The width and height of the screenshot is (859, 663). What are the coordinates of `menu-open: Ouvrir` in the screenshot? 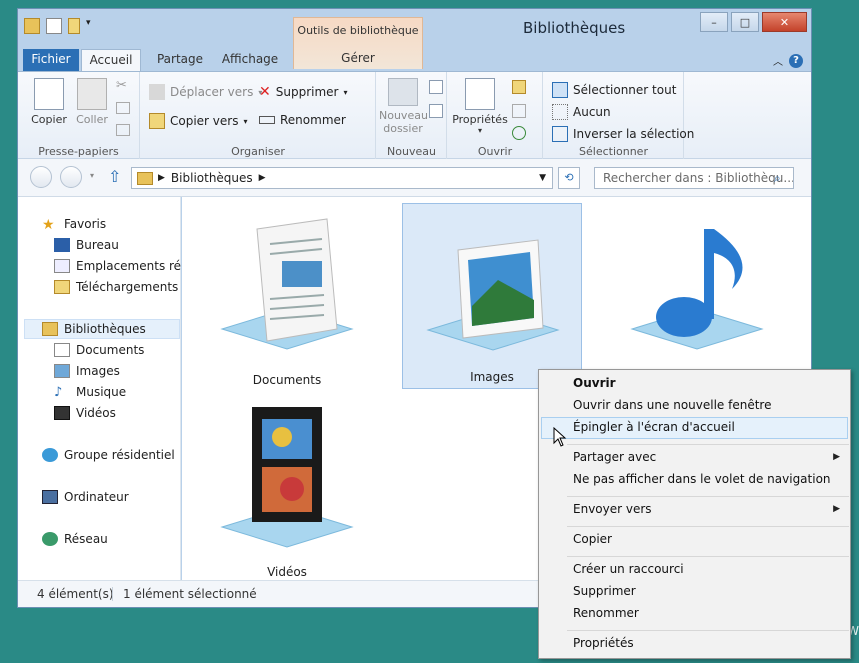 It's located at (594, 383).